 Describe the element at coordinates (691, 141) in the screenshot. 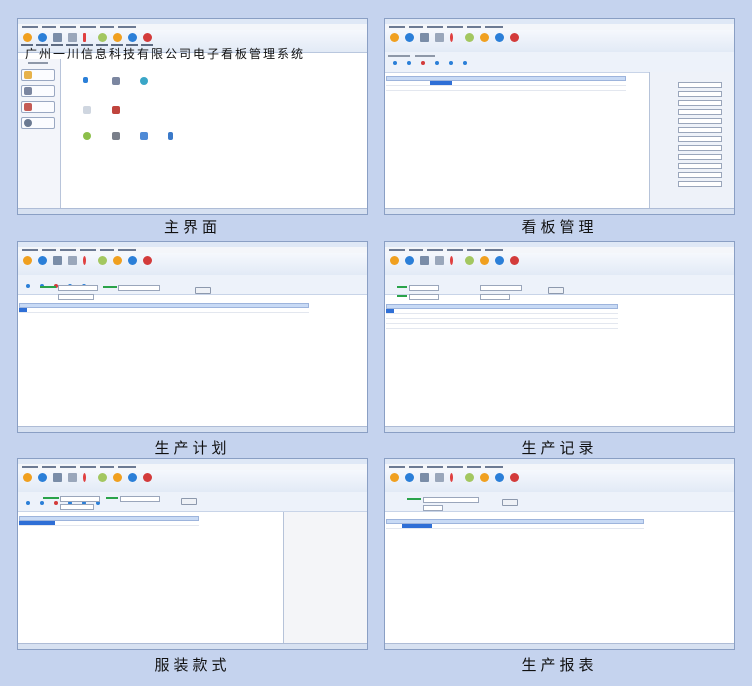

I see `detail-panel` at that location.